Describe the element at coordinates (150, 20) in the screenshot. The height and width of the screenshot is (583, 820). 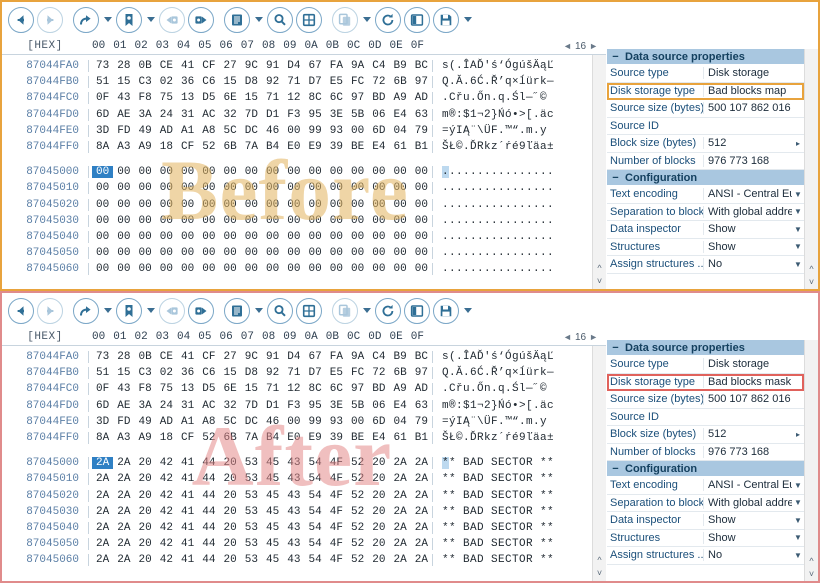
I see `bookmark-chevron-down-icon` at that location.